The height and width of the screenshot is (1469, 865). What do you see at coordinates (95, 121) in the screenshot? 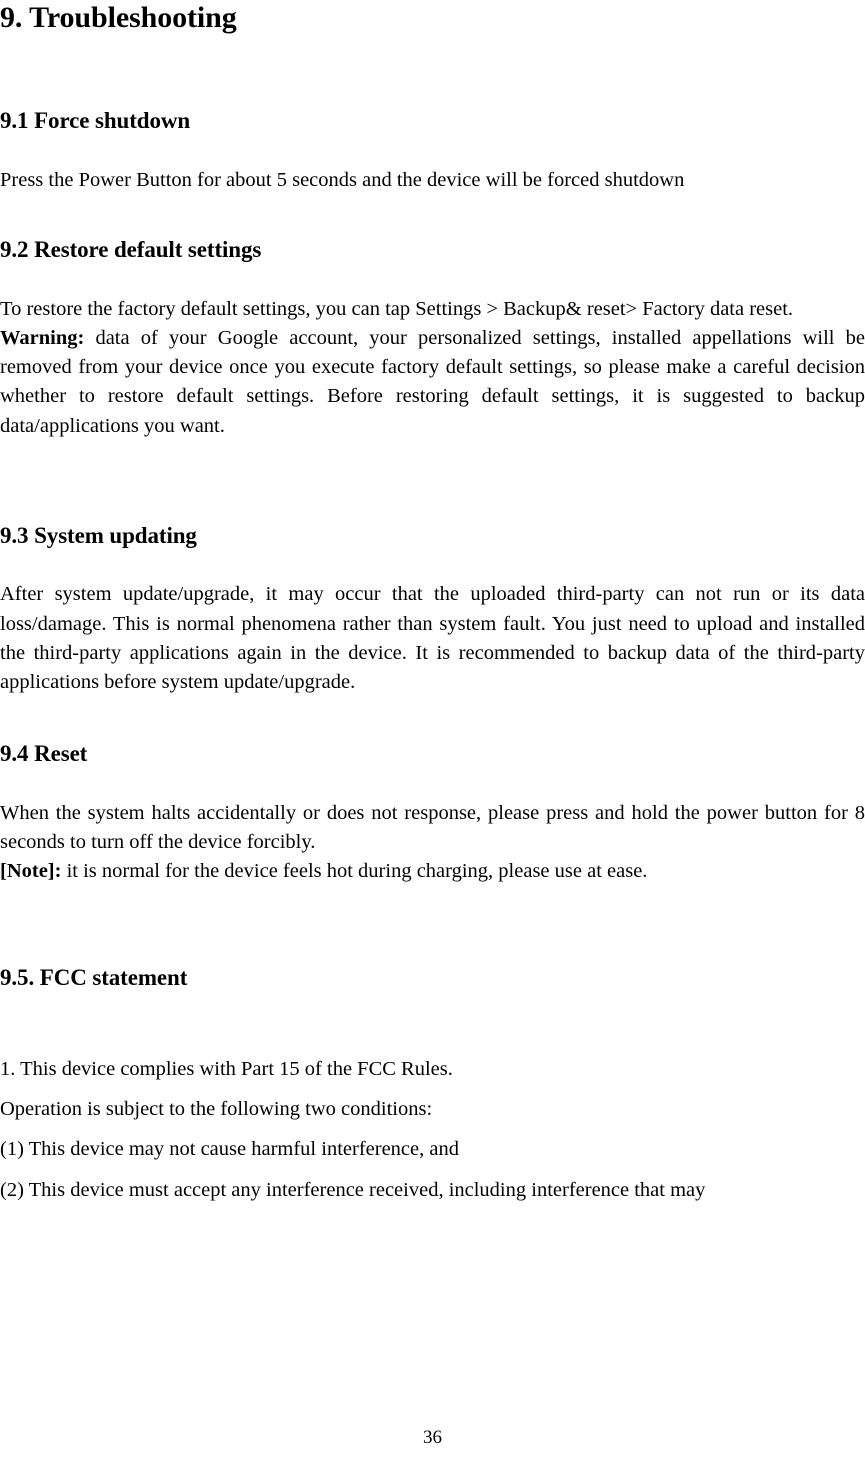
I see `section-heading-9-1: 9.1 Force shutdown` at bounding box center [95, 121].